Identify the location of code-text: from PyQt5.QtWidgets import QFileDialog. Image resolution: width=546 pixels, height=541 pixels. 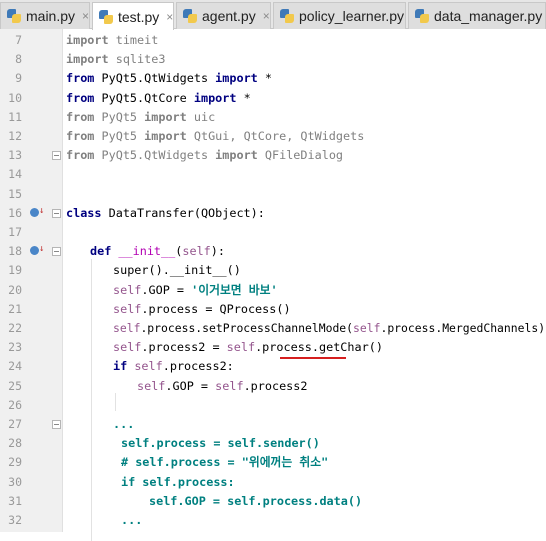
(205, 155).